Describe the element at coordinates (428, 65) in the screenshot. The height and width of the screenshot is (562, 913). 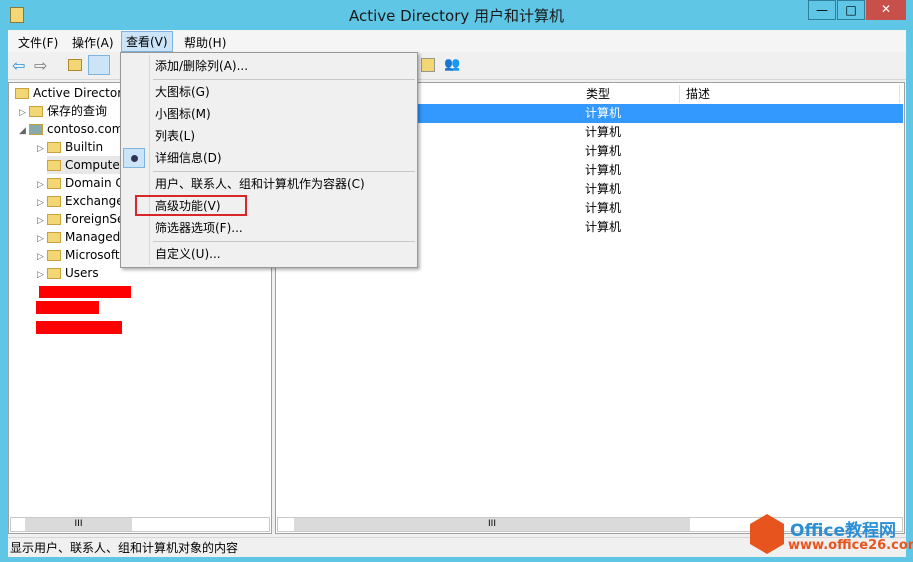
I see `find-icon` at that location.